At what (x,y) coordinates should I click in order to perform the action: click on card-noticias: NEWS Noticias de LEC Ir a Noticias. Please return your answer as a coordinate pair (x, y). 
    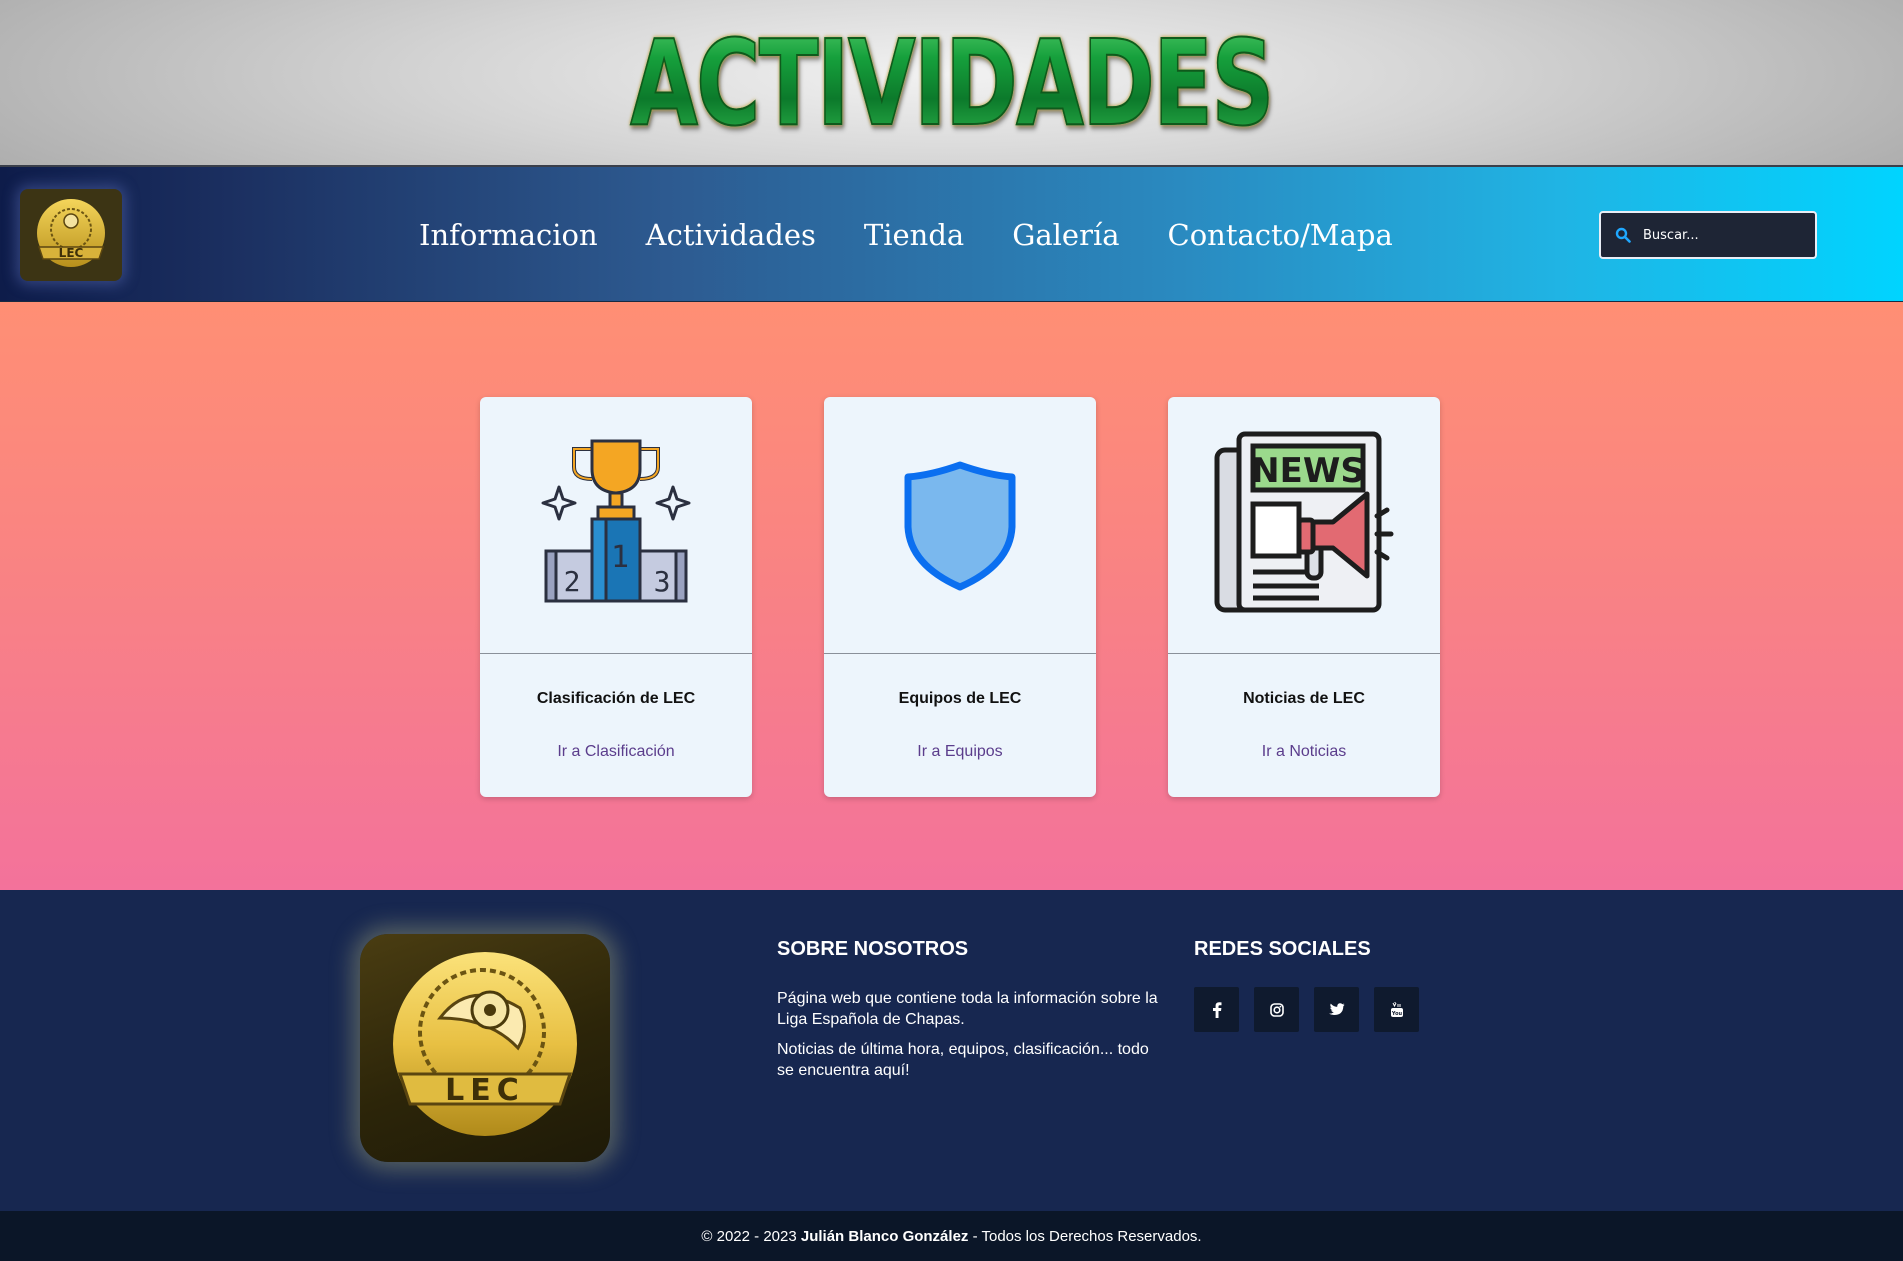
    Looking at the image, I should click on (1304, 597).